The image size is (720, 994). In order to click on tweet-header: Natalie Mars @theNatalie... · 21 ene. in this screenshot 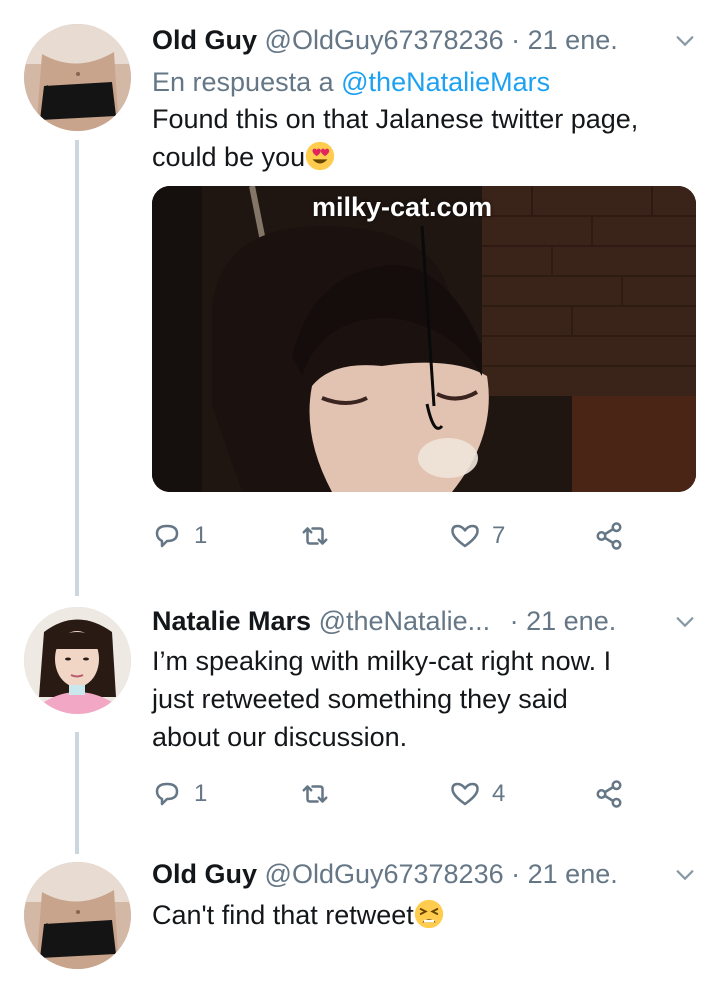, I will do `click(424, 621)`.